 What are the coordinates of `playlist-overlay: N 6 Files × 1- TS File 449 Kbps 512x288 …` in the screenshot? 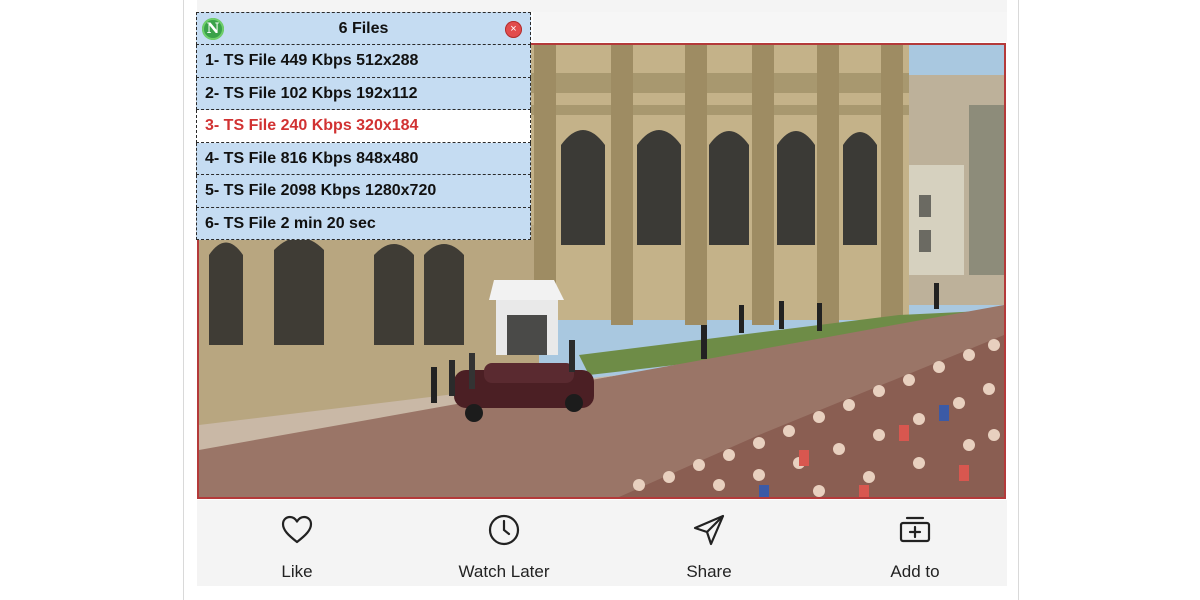 It's located at (363, 126).